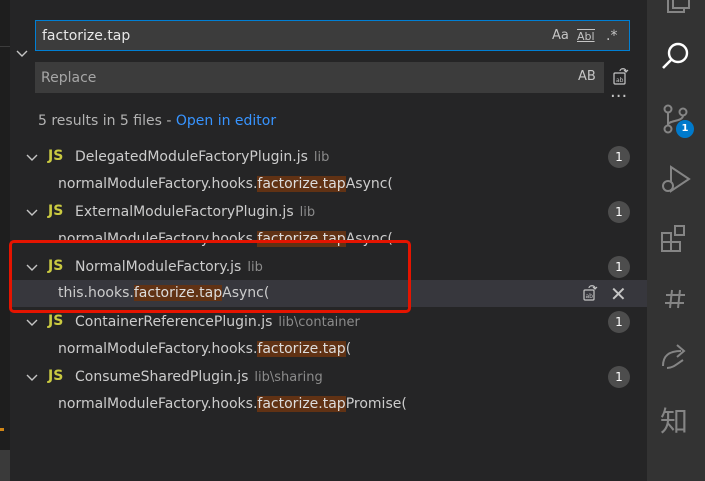 The image size is (705, 481). What do you see at coordinates (162, 377) in the screenshot?
I see `file-name-text: ConsumeSharedPlugin.js` at bounding box center [162, 377].